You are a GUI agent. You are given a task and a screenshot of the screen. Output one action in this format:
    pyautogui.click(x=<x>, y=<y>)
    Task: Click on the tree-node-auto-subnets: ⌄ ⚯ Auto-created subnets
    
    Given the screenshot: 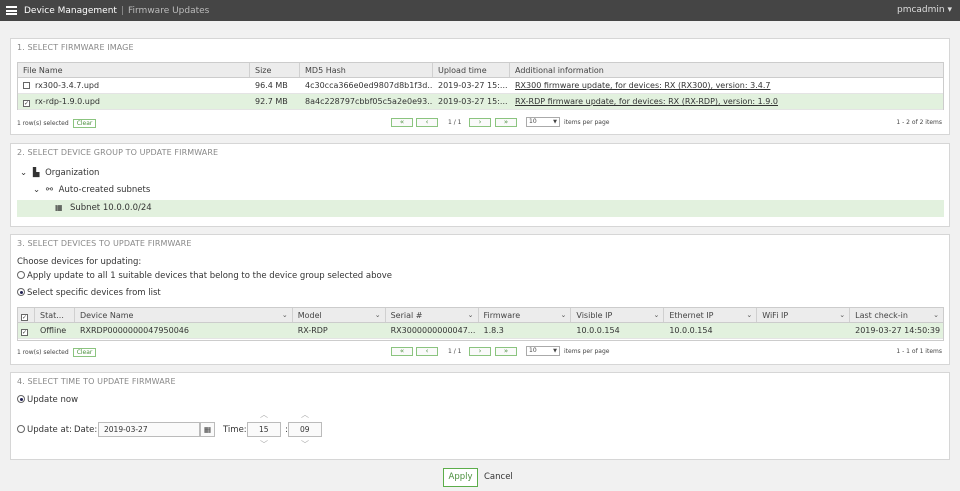 What is the action you would take?
    pyautogui.click(x=91, y=190)
    